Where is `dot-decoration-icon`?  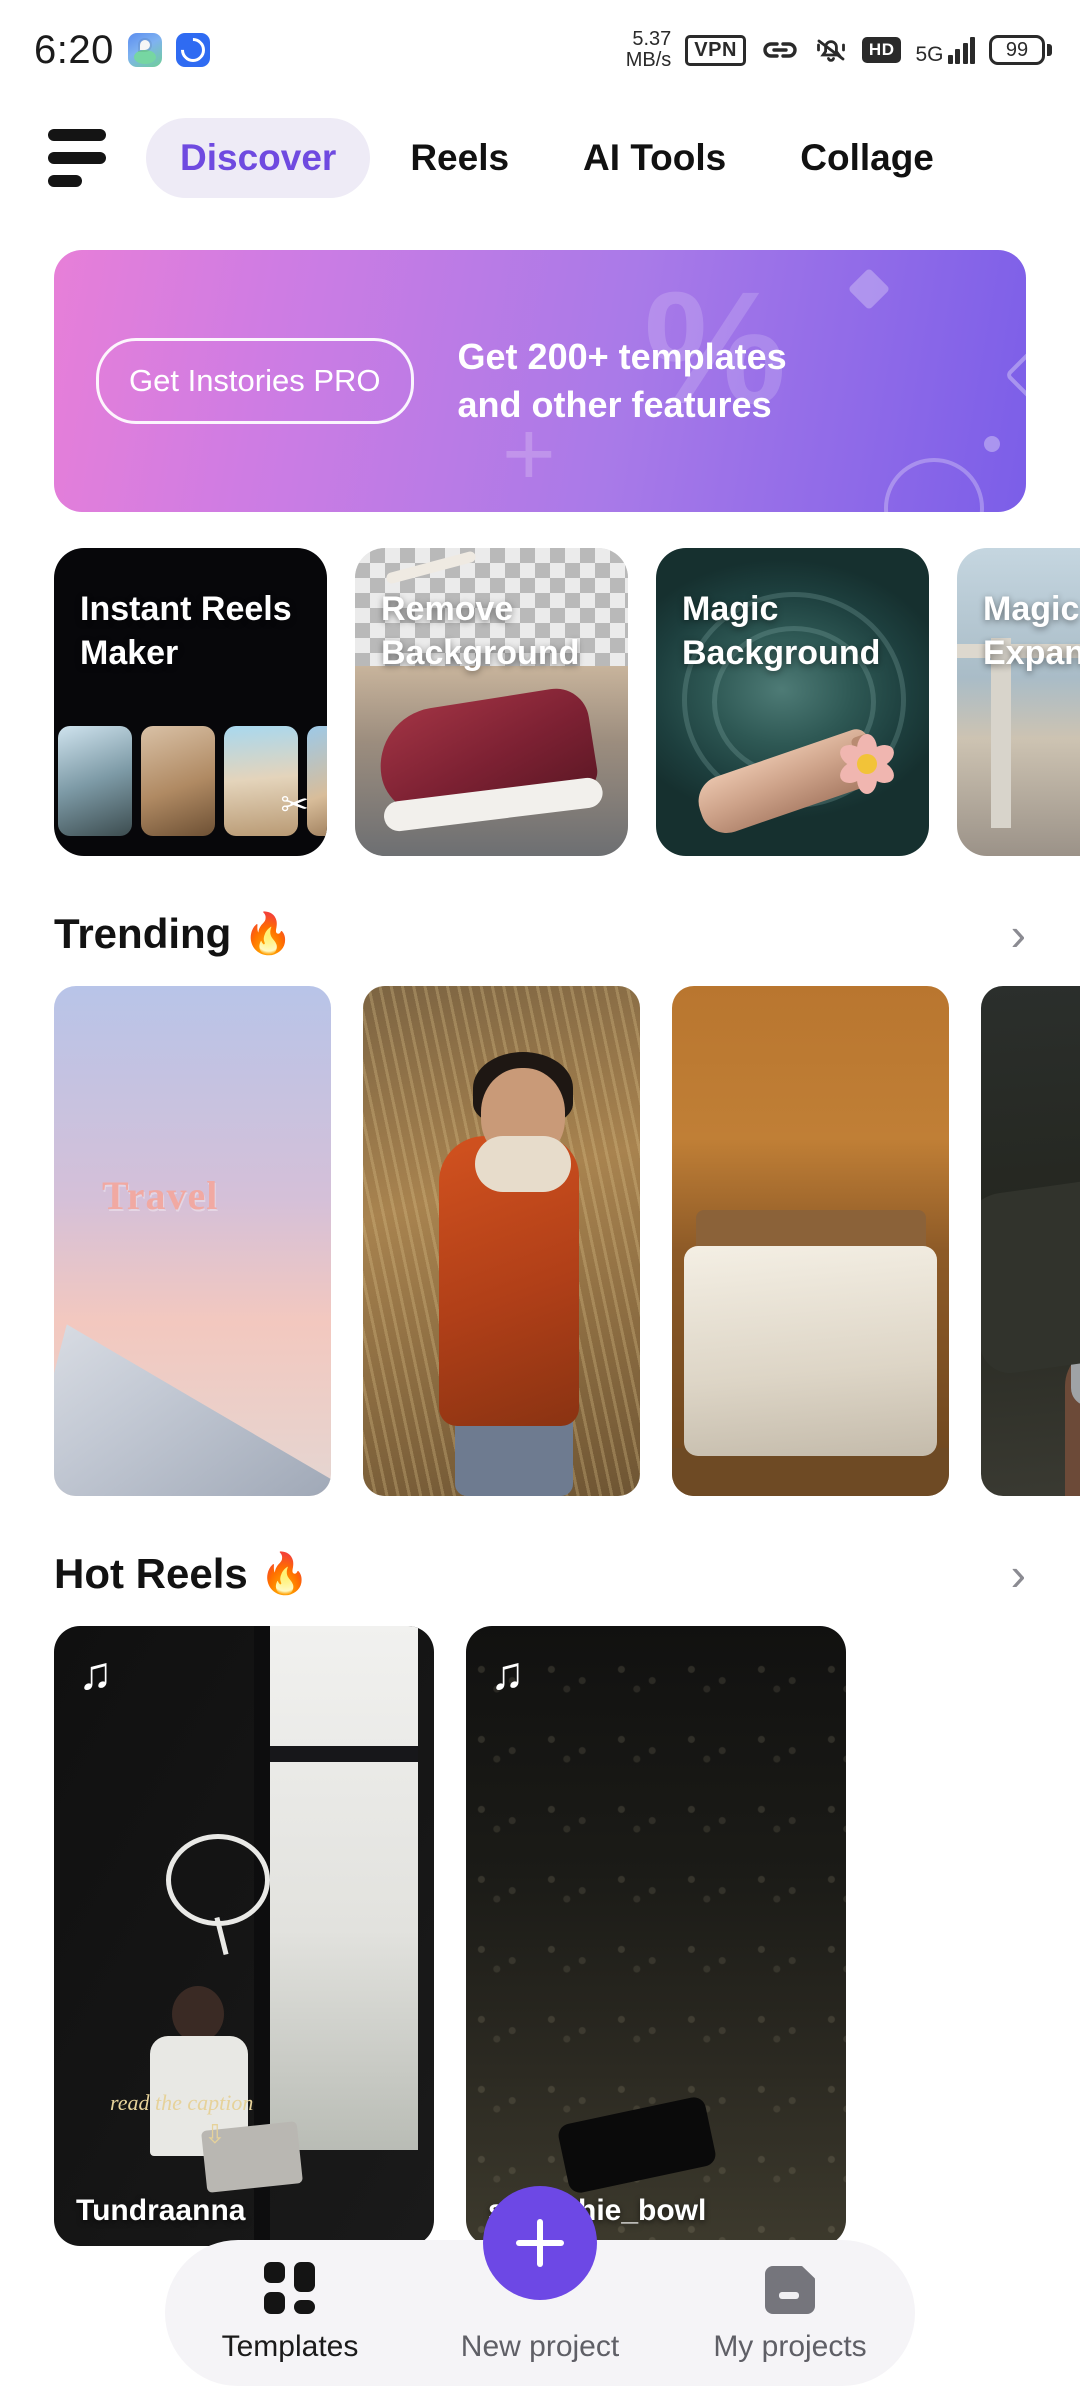
dot-decoration-icon is located at coordinates (992, 444).